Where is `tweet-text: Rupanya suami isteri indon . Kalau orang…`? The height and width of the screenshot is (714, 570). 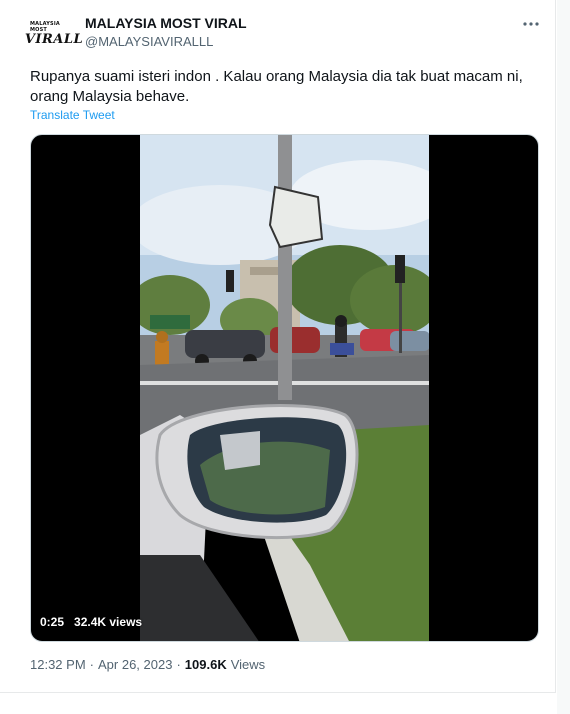 tweet-text: Rupanya suami isteri indon . Kalau orang… is located at coordinates (276, 86).